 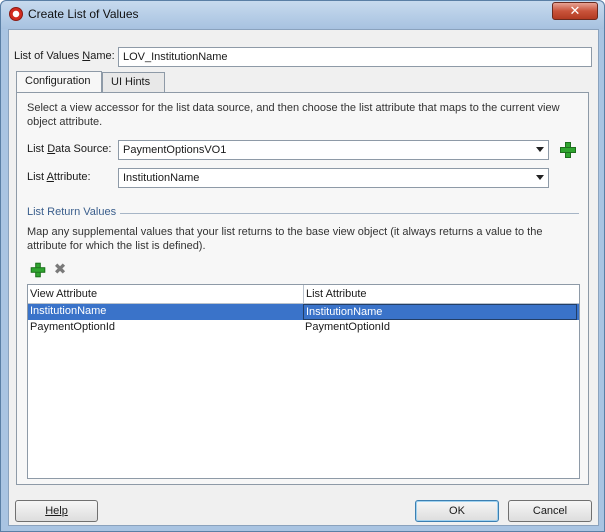 I want to click on list-data-source-value: PaymentOptionsVO1, so click(x=175, y=150).